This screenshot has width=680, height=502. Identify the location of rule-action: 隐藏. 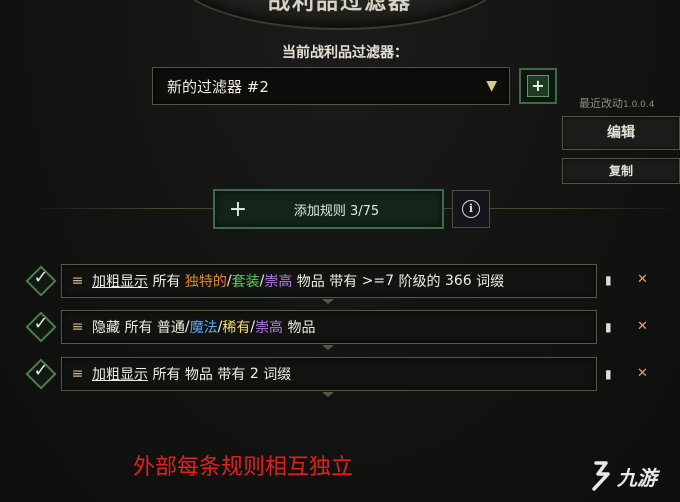
(106, 327).